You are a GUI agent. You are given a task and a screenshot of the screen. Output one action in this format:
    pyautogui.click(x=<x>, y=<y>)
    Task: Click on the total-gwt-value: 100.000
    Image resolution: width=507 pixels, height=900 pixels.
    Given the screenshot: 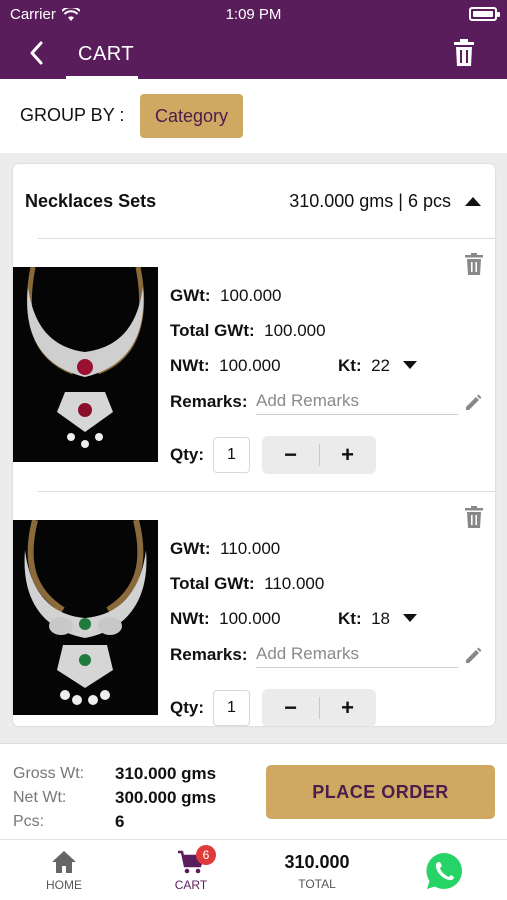 What is the action you would take?
    pyautogui.click(x=295, y=330)
    